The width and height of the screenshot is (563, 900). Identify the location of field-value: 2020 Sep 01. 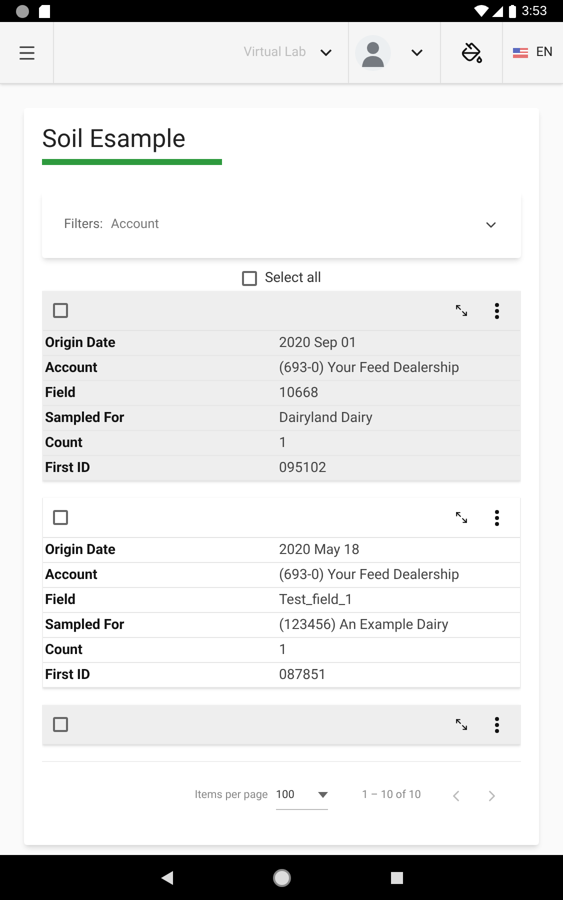
(318, 343).